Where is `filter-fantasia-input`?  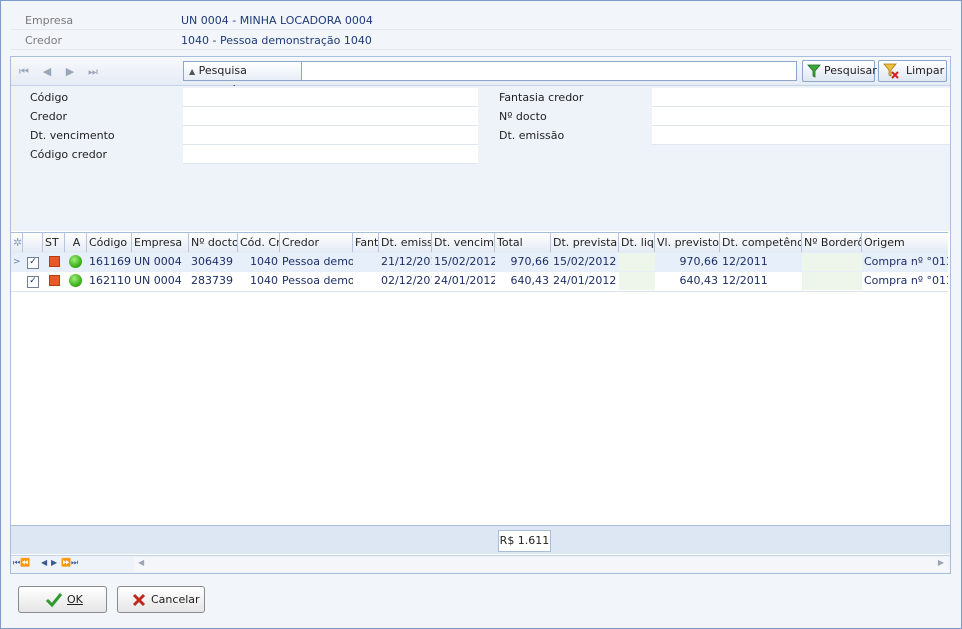 filter-fantasia-input is located at coordinates (801, 97).